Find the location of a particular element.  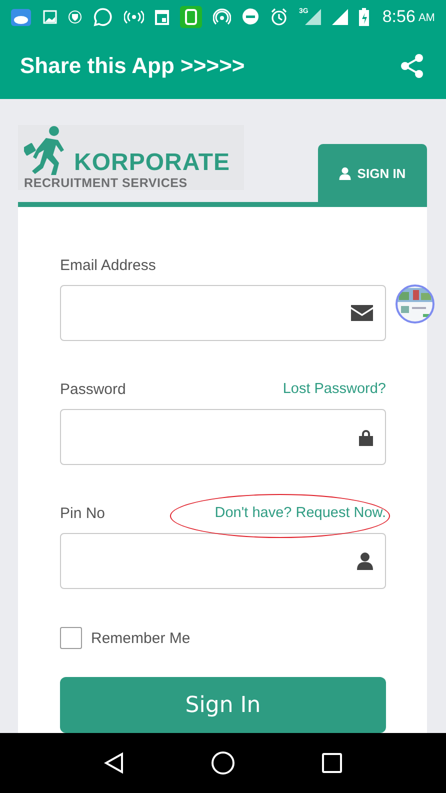

field-link: Don't have? Request Now. is located at coordinates (300, 513).